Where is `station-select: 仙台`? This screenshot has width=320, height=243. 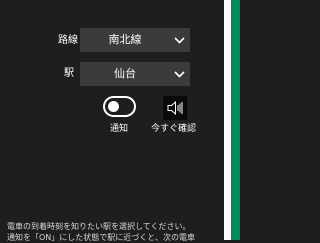 station-select: 仙台 is located at coordinates (135, 74).